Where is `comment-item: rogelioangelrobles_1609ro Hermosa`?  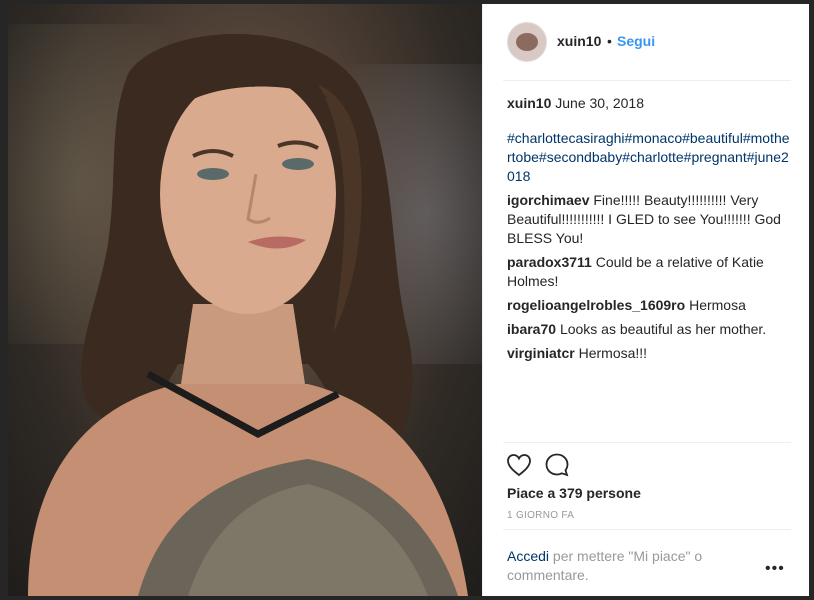 comment-item: rogelioangelrobles_1609ro Hermosa is located at coordinates (649, 305).